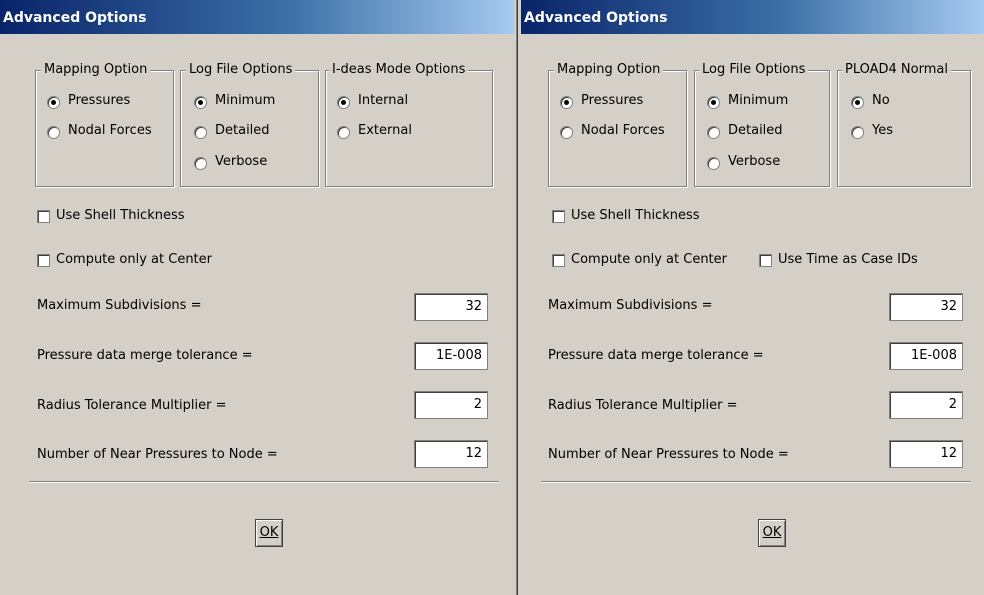 The image size is (984, 595). What do you see at coordinates (517, 297) in the screenshot?
I see `window-separator` at bounding box center [517, 297].